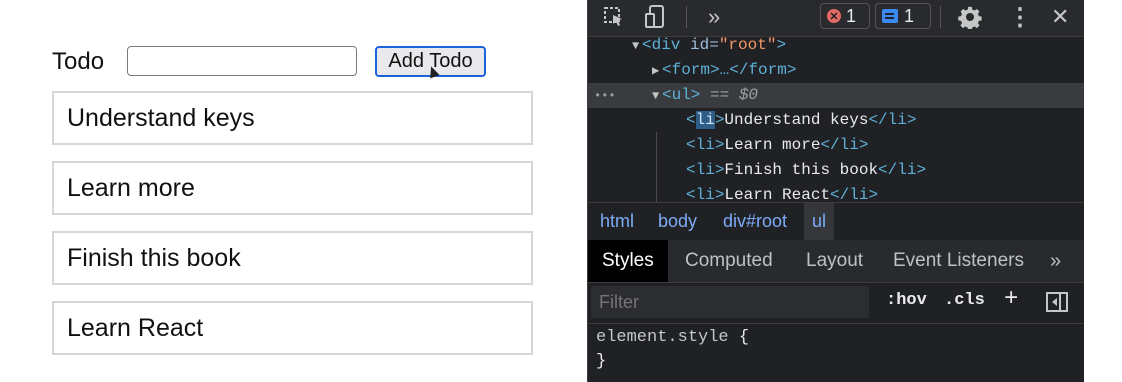 This screenshot has width=1122, height=382. What do you see at coordinates (661, 45) in the screenshot?
I see `div-open-tag: <div` at bounding box center [661, 45].